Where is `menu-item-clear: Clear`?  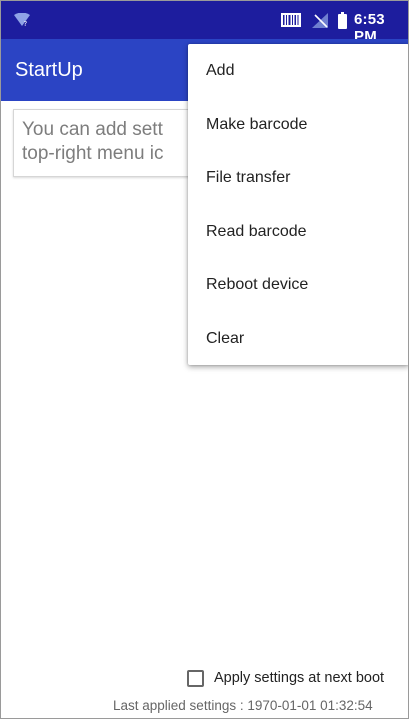 menu-item-clear: Clear is located at coordinates (298, 339).